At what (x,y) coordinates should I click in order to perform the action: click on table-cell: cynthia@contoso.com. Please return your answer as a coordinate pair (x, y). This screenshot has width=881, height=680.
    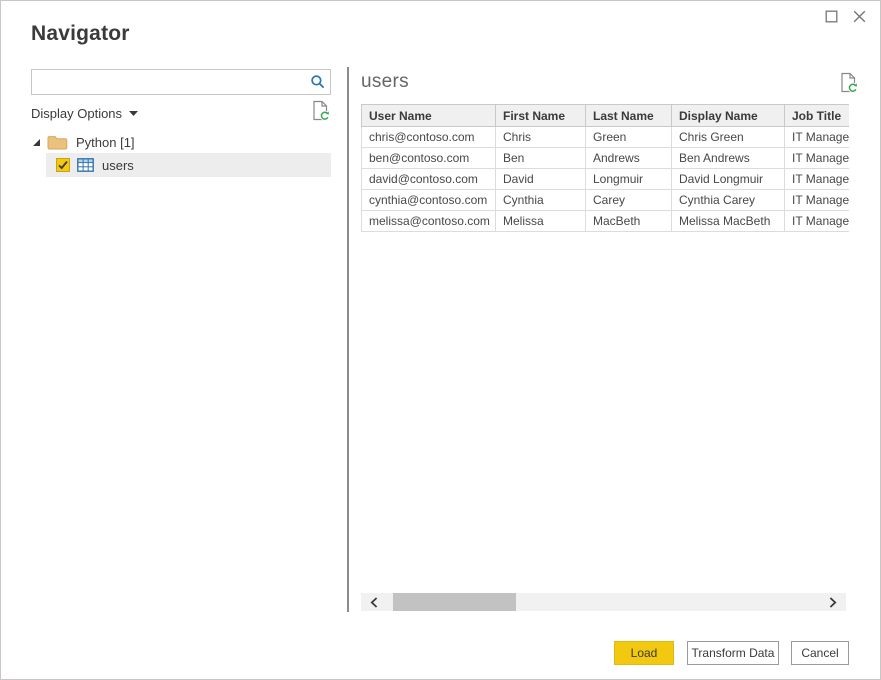
    Looking at the image, I should click on (428, 200).